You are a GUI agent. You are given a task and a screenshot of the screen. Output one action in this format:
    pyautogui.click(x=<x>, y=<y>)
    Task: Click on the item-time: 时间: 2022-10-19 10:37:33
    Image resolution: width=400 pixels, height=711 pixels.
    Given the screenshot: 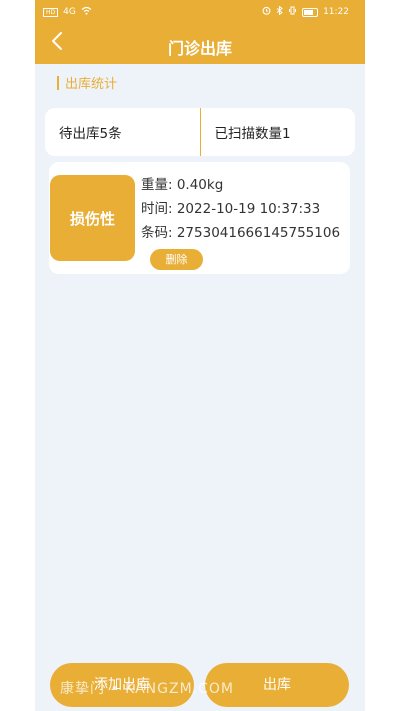 What is the action you would take?
    pyautogui.click(x=231, y=209)
    